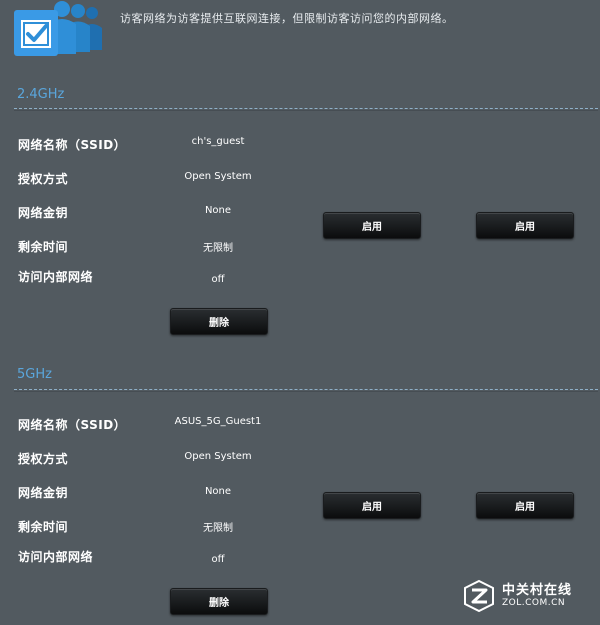 This screenshot has width=600, height=625. I want to click on row-value-ssid: ch's_guest, so click(218, 141).